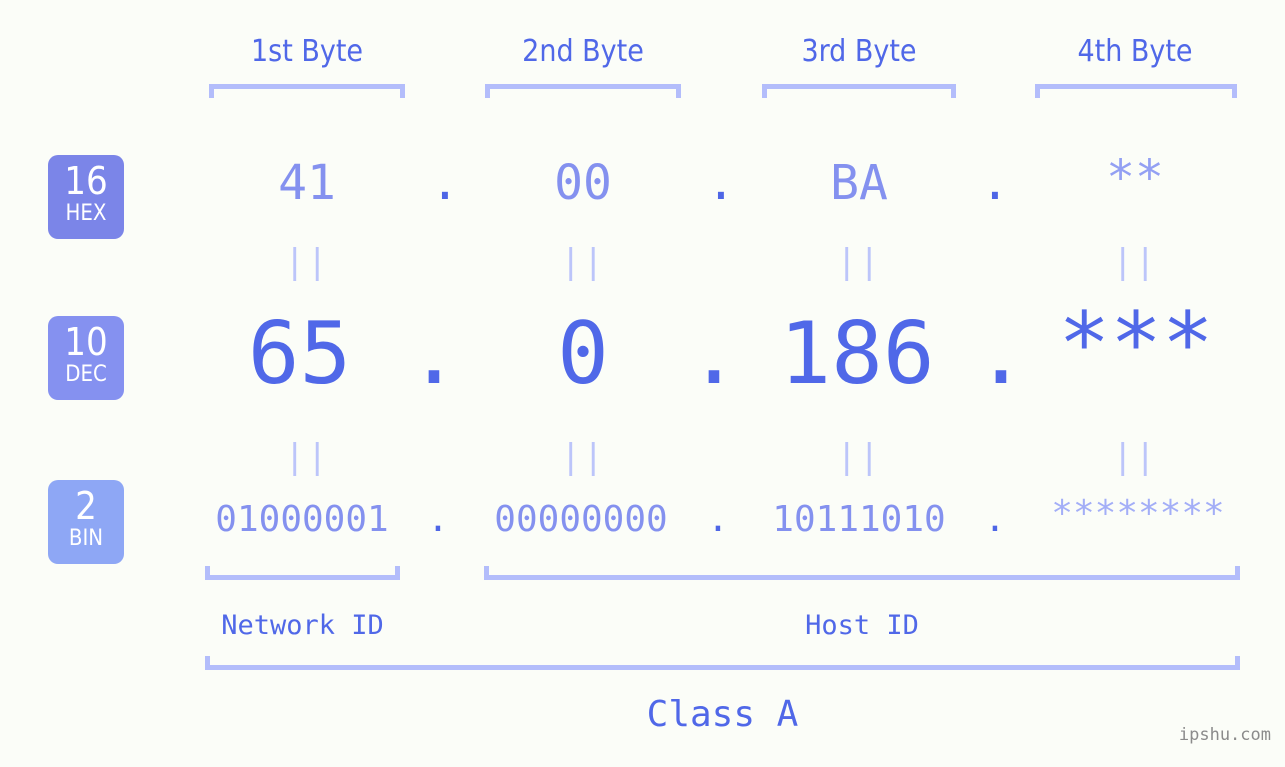 This screenshot has height=767, width=1285. I want to click on equality-marker-hex-dec-3: ||, so click(859, 262).